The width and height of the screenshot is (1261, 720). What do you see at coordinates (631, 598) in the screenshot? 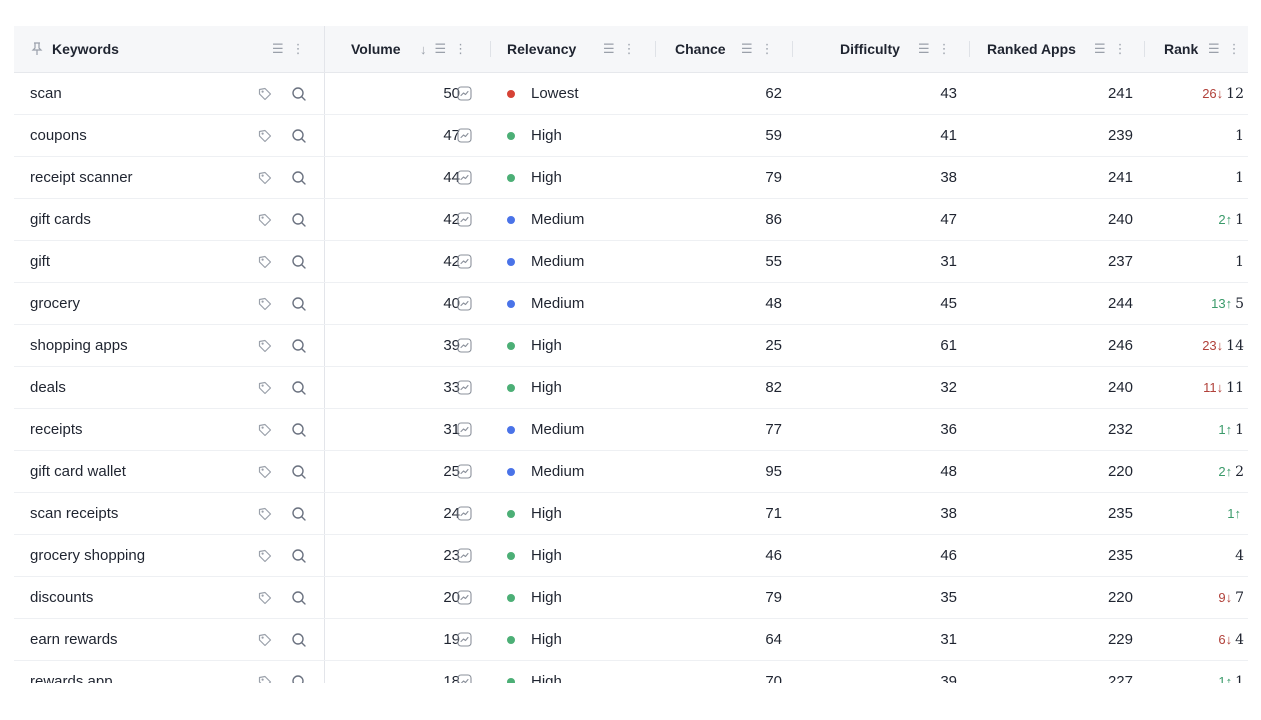
I see `table-row: discounts 20 High 79 35 220 9↓ 7` at bounding box center [631, 598].